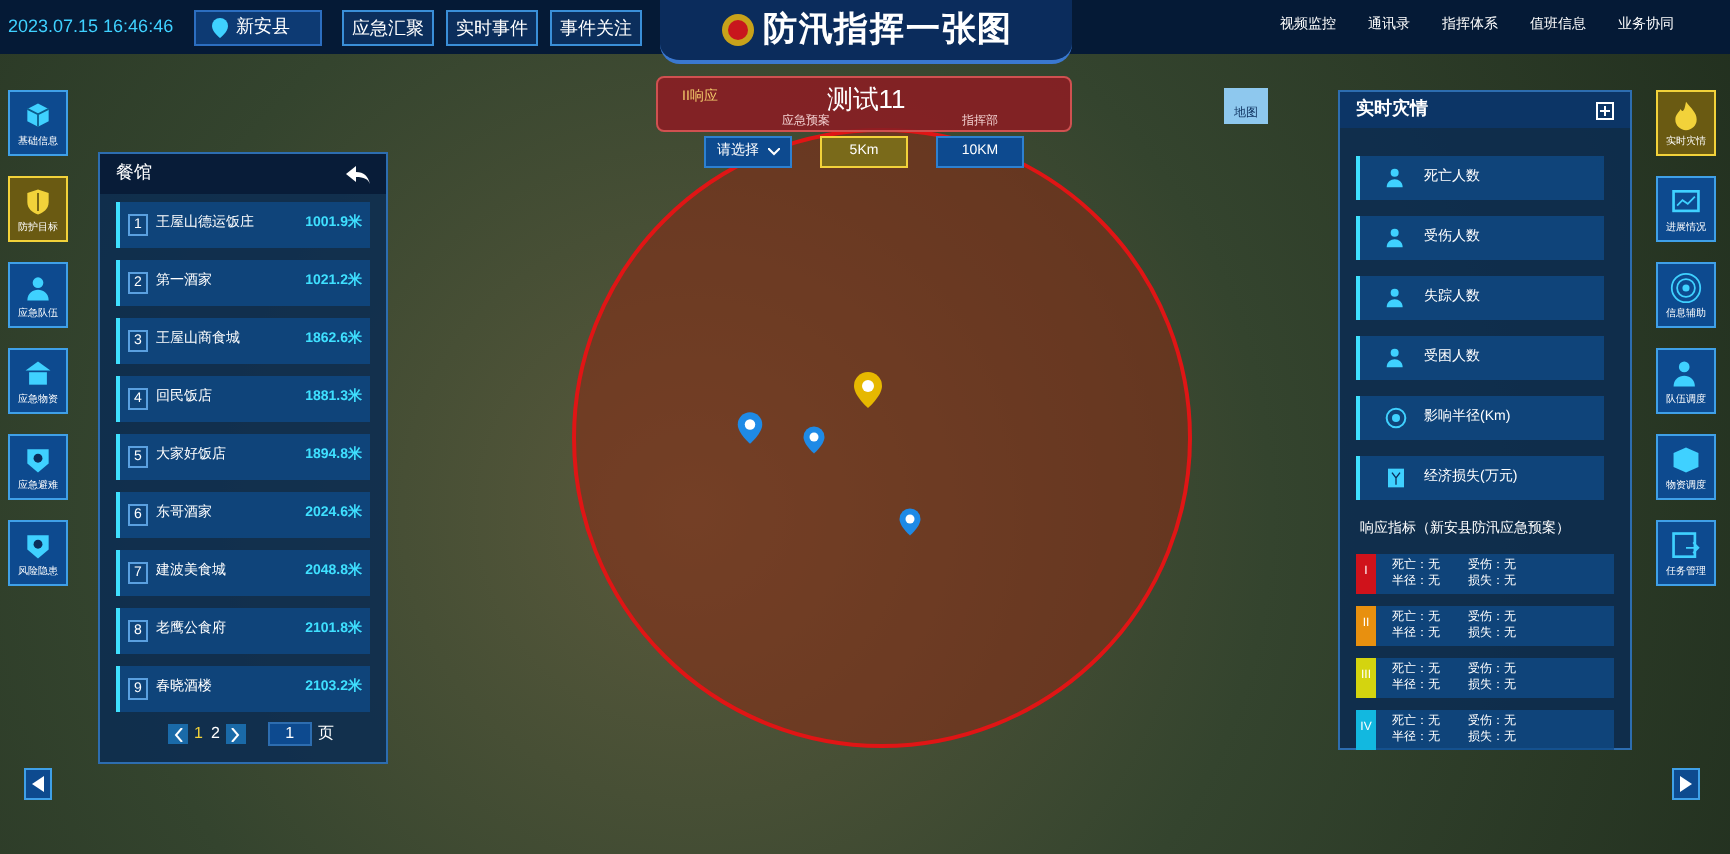 The height and width of the screenshot is (854, 1730). I want to click on next-page-button, so click(235, 734).